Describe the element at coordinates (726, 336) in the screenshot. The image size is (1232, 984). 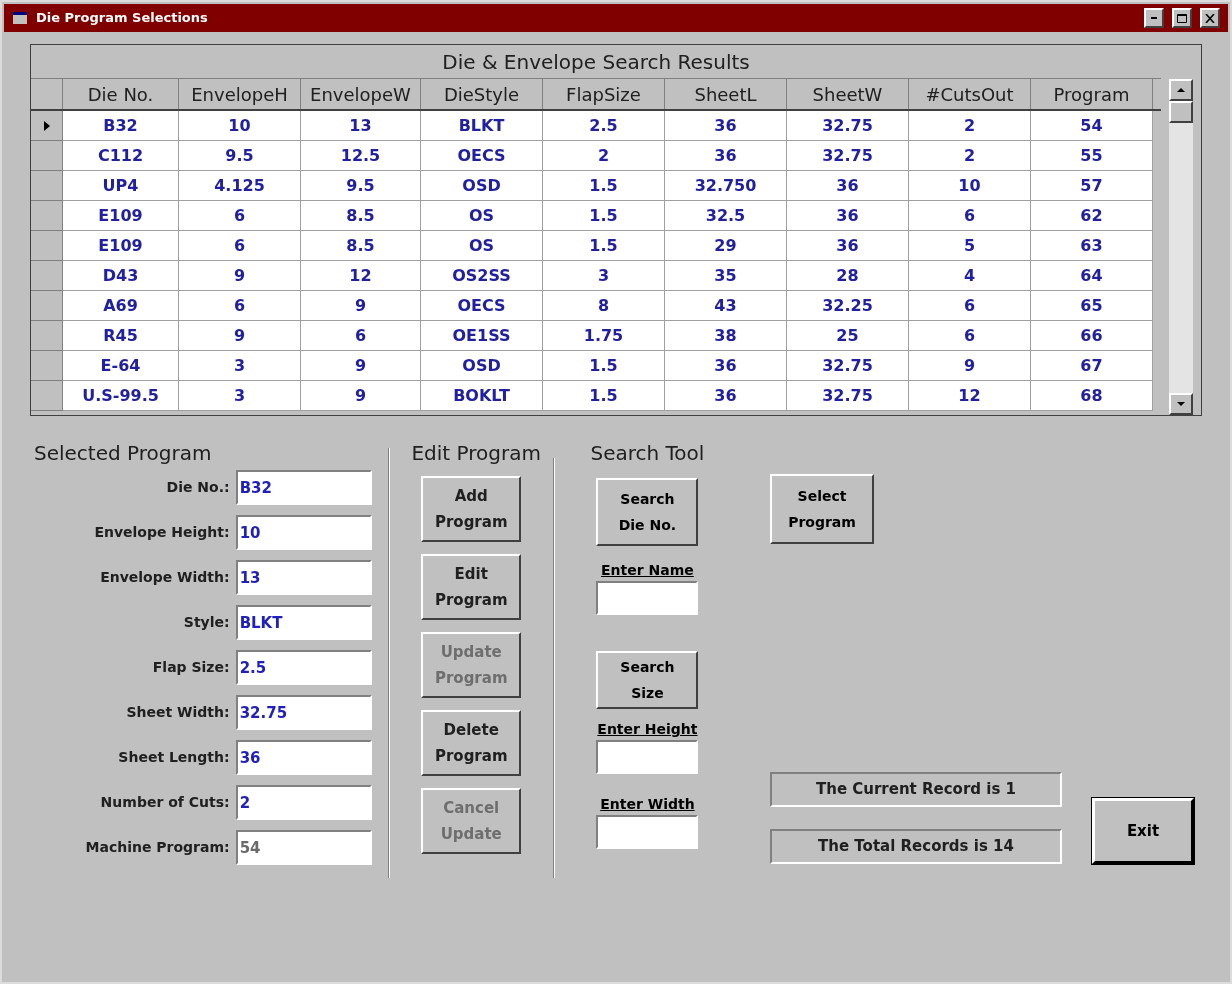
I see `table-cell: 38` at that location.